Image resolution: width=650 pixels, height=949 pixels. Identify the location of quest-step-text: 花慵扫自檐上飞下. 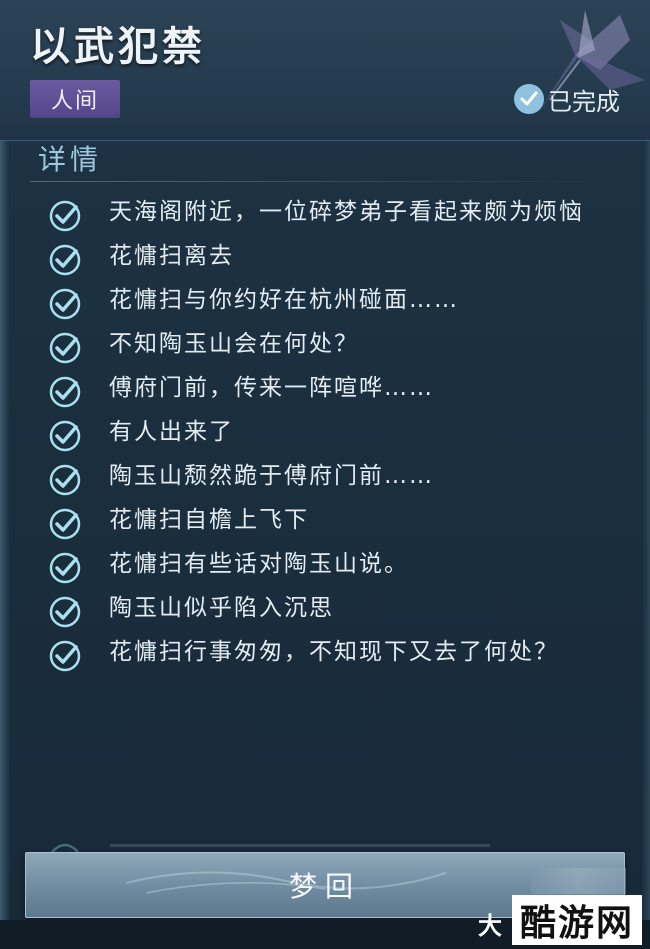
(209, 520).